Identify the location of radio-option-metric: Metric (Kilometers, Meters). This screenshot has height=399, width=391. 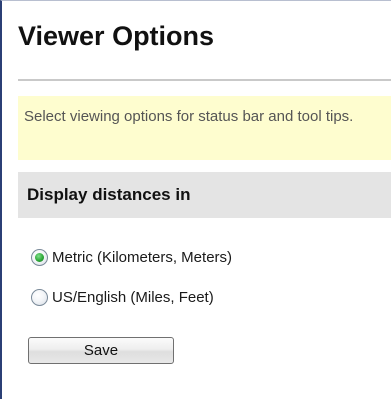
(131, 257).